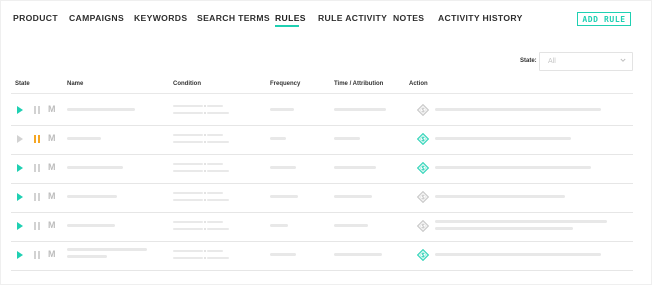 This screenshot has height=285, width=652. Describe the element at coordinates (586, 61) in the screenshot. I see `state-filter-select: All` at that location.